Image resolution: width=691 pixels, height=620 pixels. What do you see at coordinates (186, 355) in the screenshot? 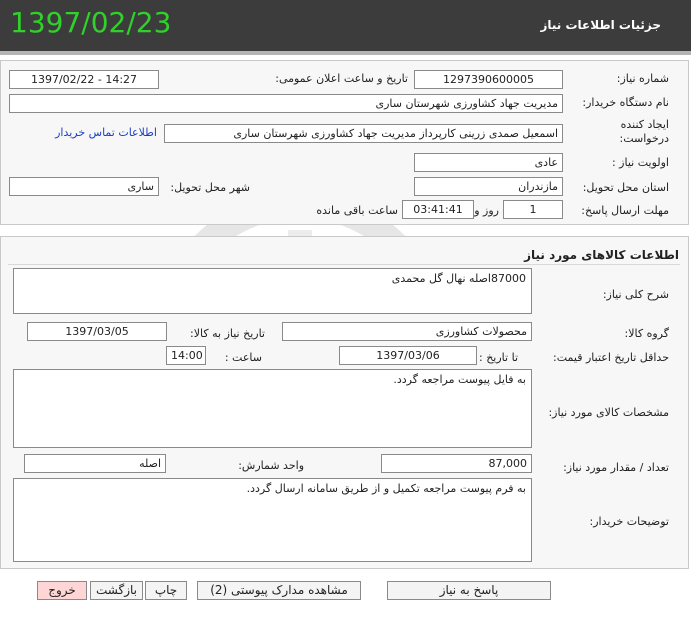
I see `hour-field: 14:00` at bounding box center [186, 355].